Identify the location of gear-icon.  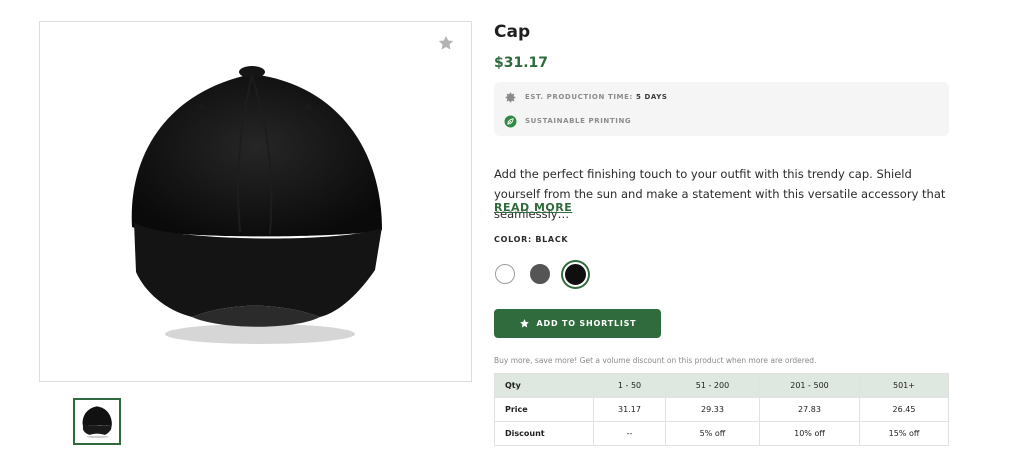
(510, 97).